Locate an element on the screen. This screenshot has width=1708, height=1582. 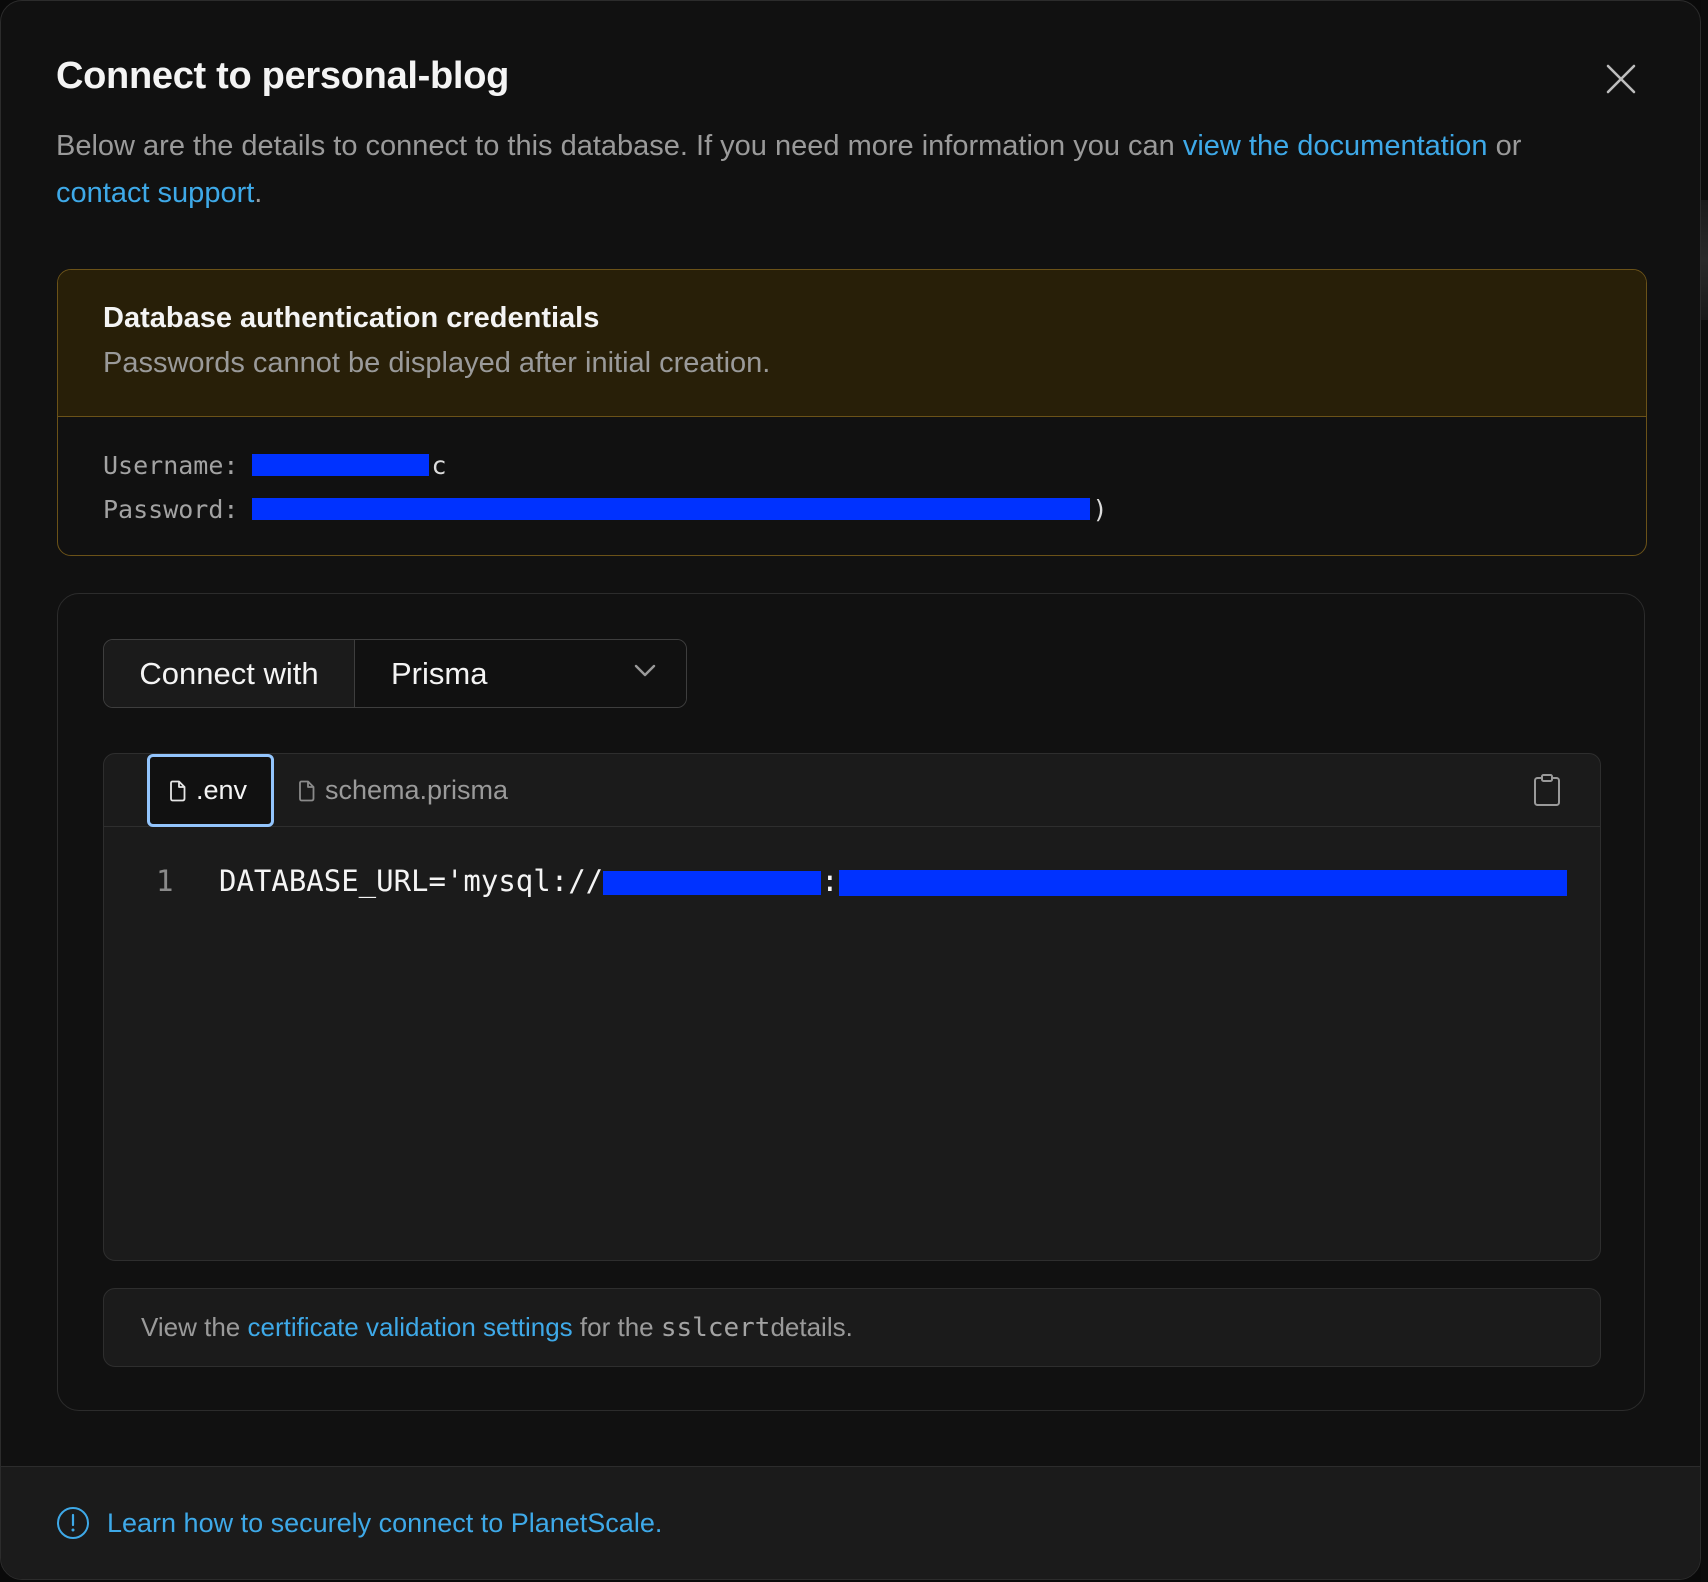
tab-schema-prisma: schema.prisma is located at coordinates (403, 790).